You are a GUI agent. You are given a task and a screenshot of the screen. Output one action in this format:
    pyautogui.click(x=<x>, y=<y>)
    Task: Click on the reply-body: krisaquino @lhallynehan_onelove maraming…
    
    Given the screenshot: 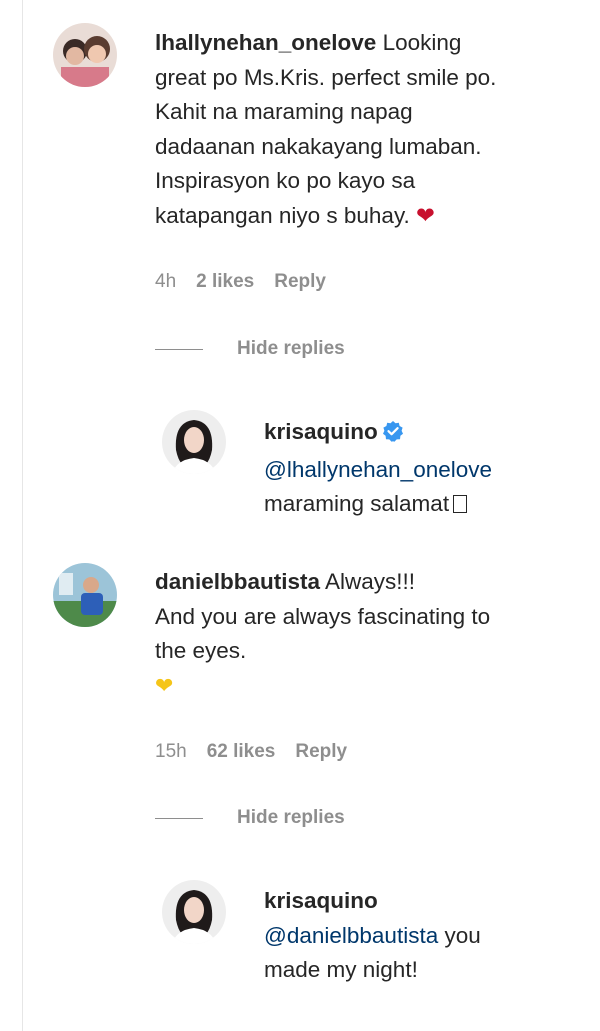 What is the action you would take?
    pyautogui.click(x=429, y=468)
    